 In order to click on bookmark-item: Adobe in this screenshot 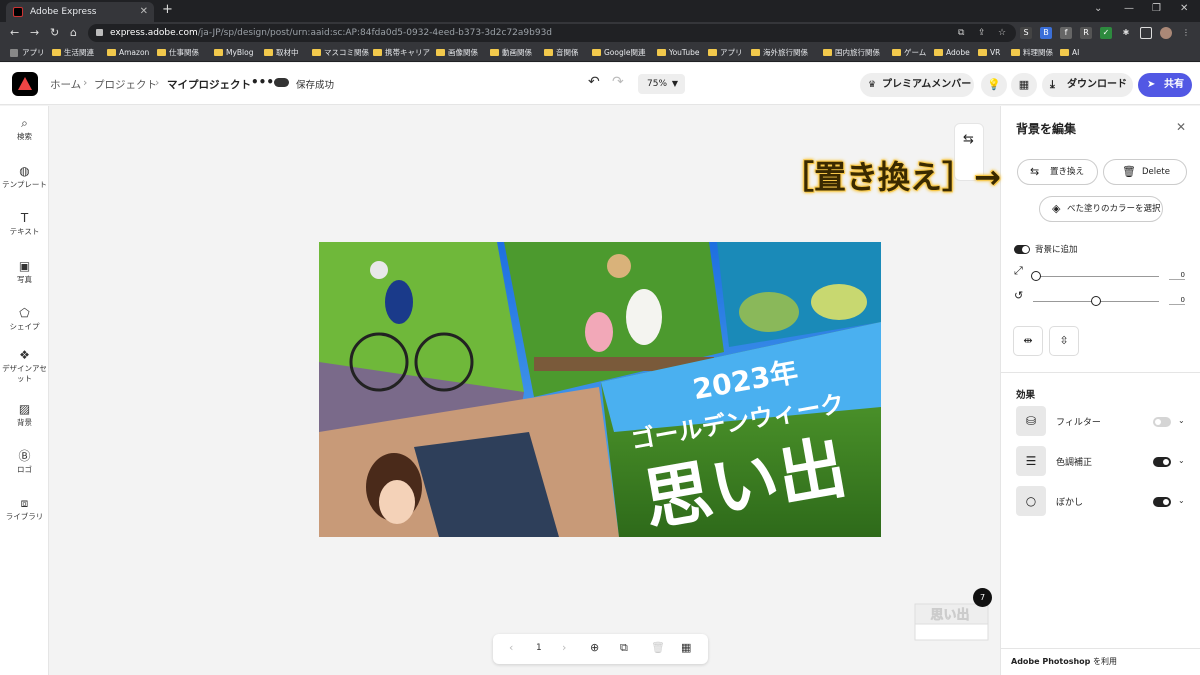, I will do `click(952, 53)`.